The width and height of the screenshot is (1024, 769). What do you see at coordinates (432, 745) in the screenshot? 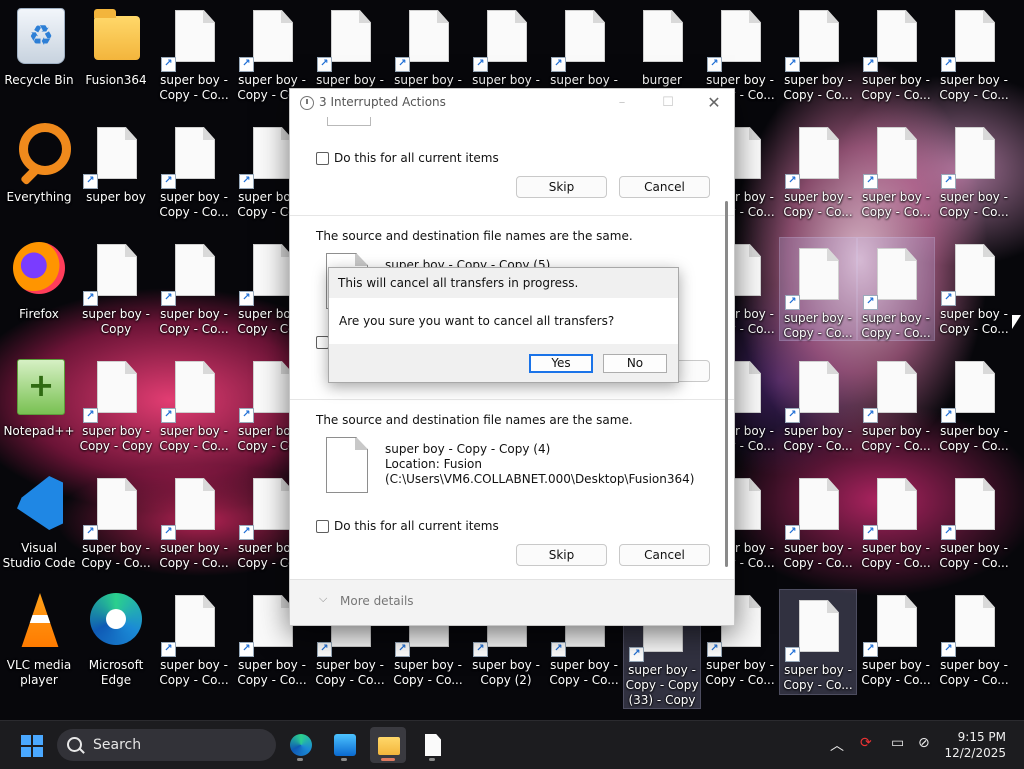
I see `taskbar-notepad-button` at bounding box center [432, 745].